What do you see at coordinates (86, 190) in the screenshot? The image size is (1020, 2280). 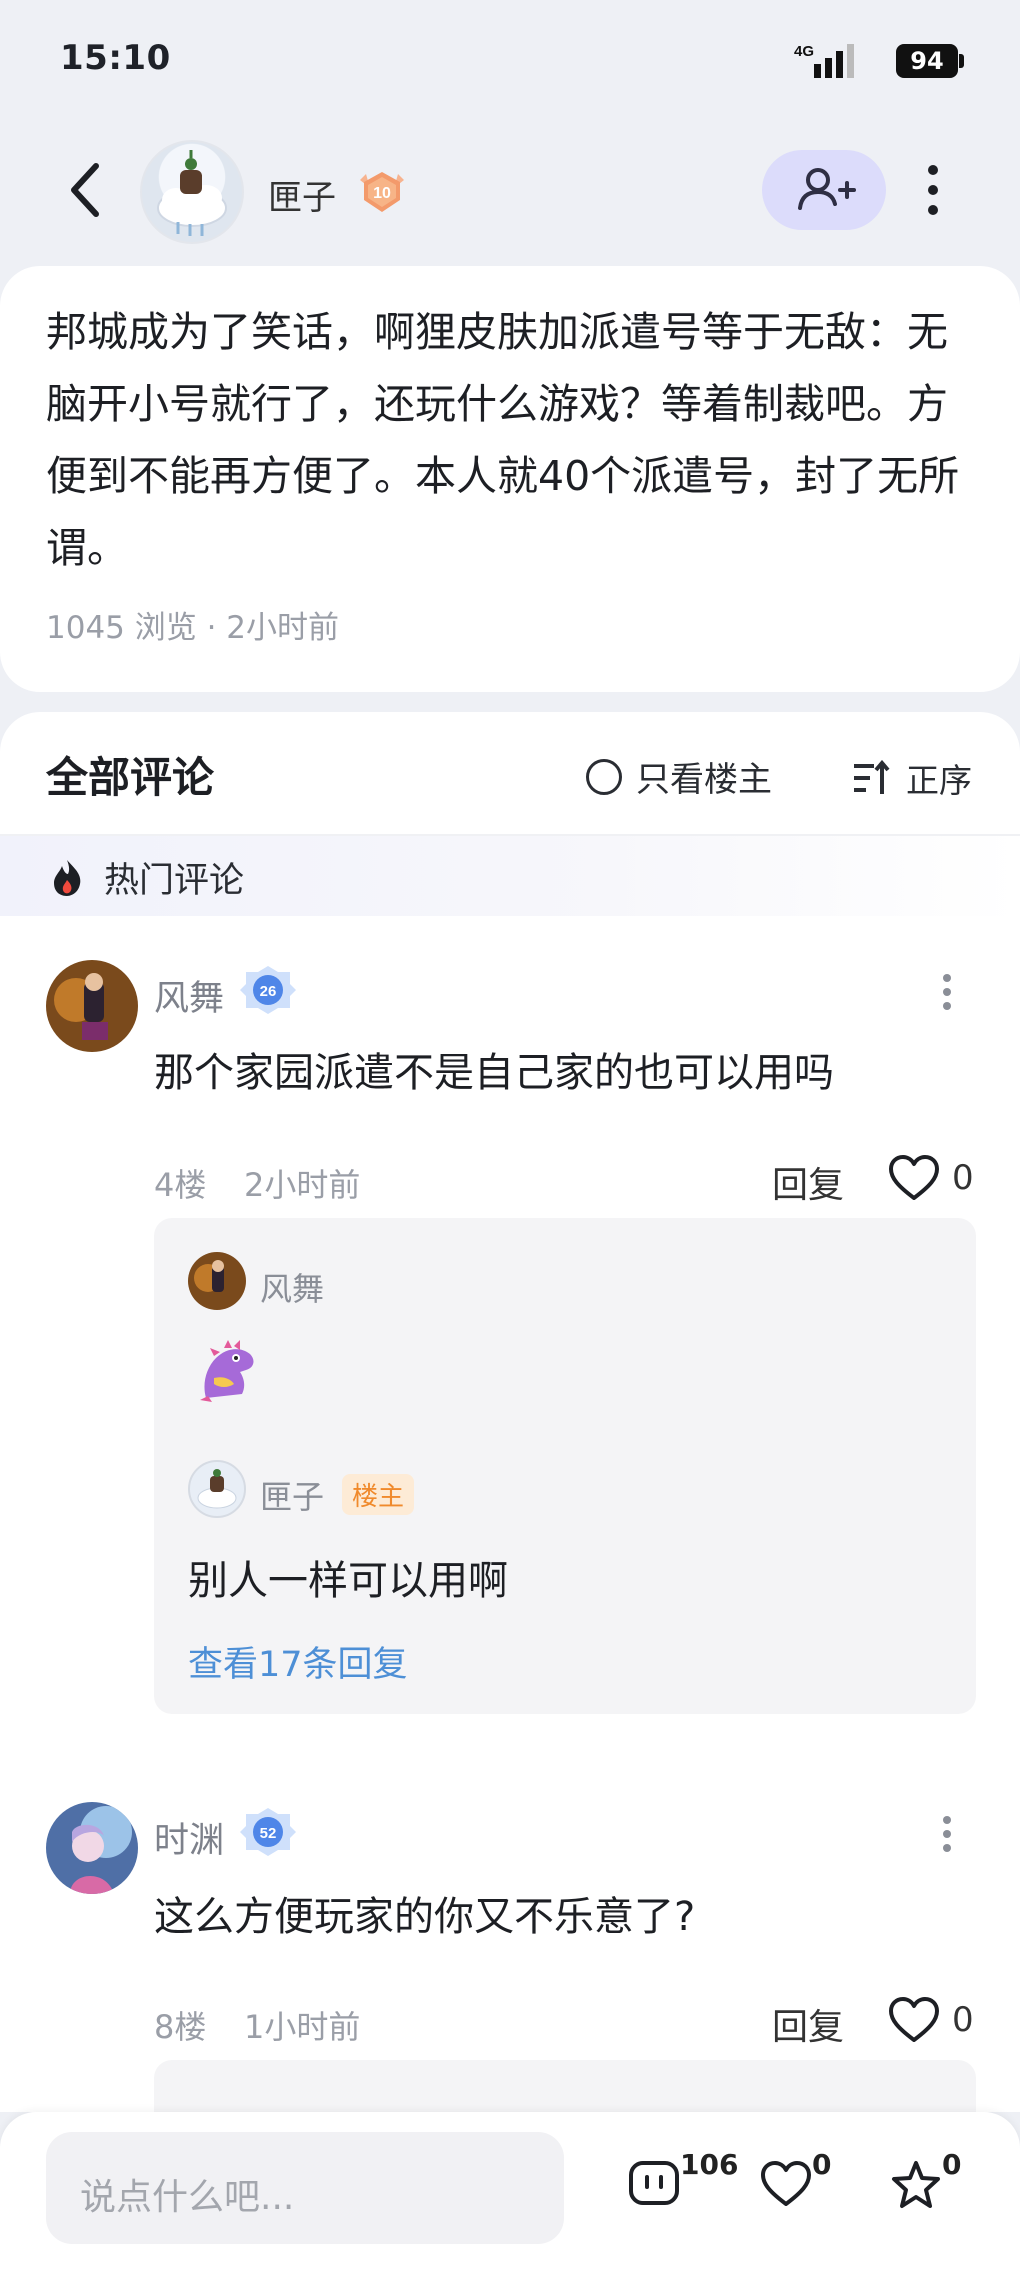 I see `back-arrow-icon` at bounding box center [86, 190].